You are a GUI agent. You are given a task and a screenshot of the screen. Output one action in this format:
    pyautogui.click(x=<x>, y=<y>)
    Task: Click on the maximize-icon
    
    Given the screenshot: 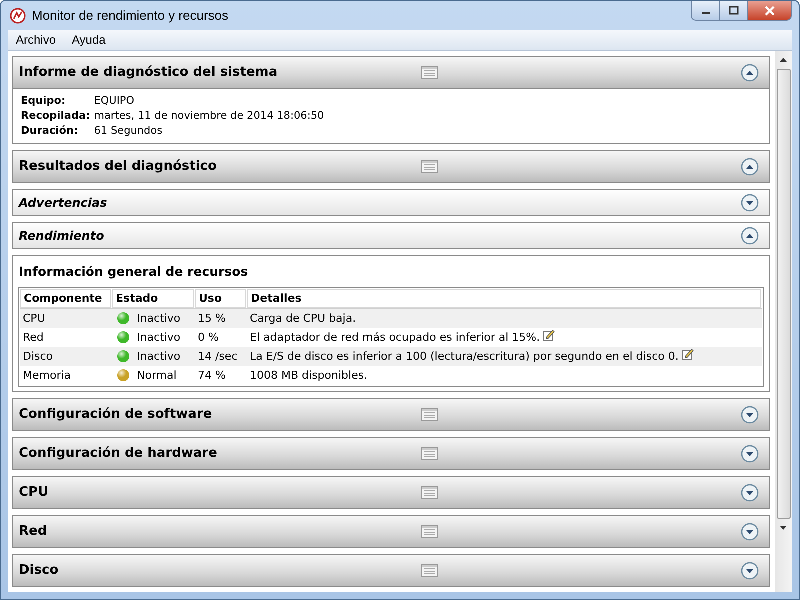 What is the action you would take?
    pyautogui.click(x=733, y=10)
    